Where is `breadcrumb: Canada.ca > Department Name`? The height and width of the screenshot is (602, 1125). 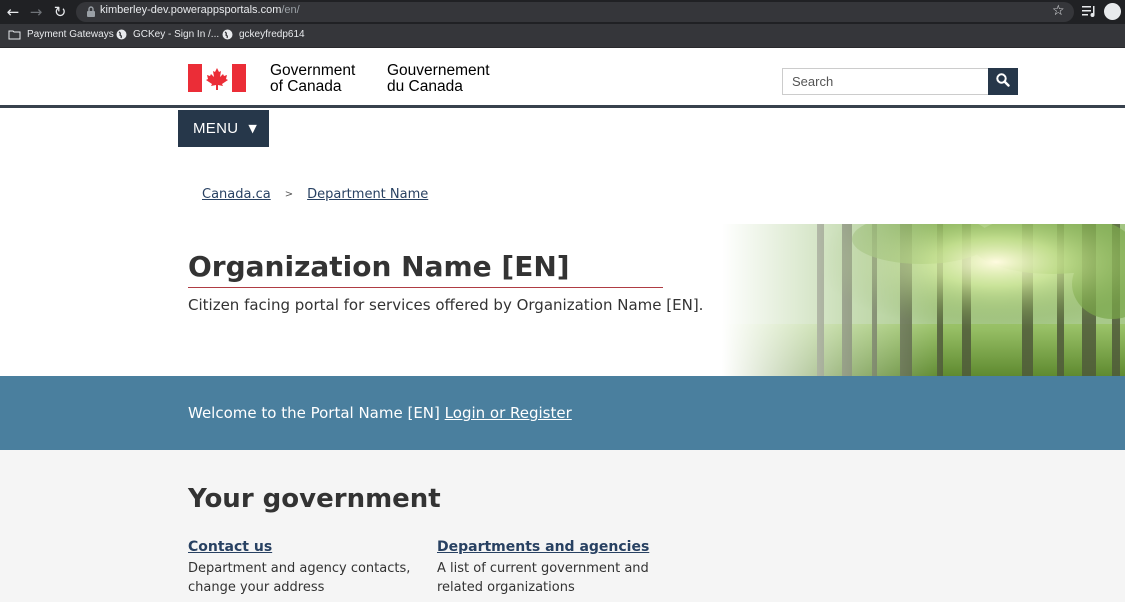
breadcrumb: Canada.ca > Department Name is located at coordinates (315, 194).